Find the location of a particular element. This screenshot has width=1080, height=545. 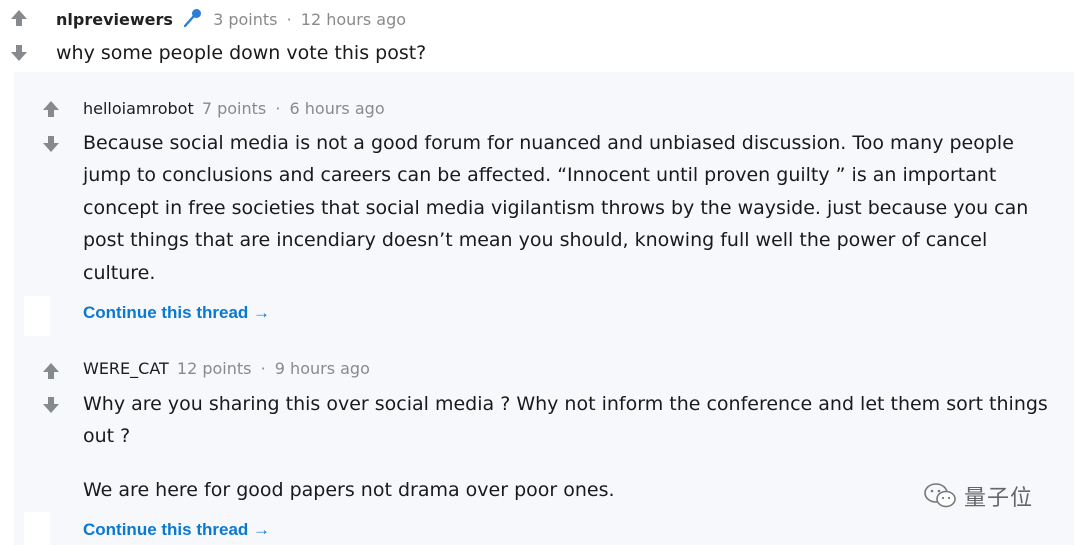

watermark: 量子位 is located at coordinates (977, 496).